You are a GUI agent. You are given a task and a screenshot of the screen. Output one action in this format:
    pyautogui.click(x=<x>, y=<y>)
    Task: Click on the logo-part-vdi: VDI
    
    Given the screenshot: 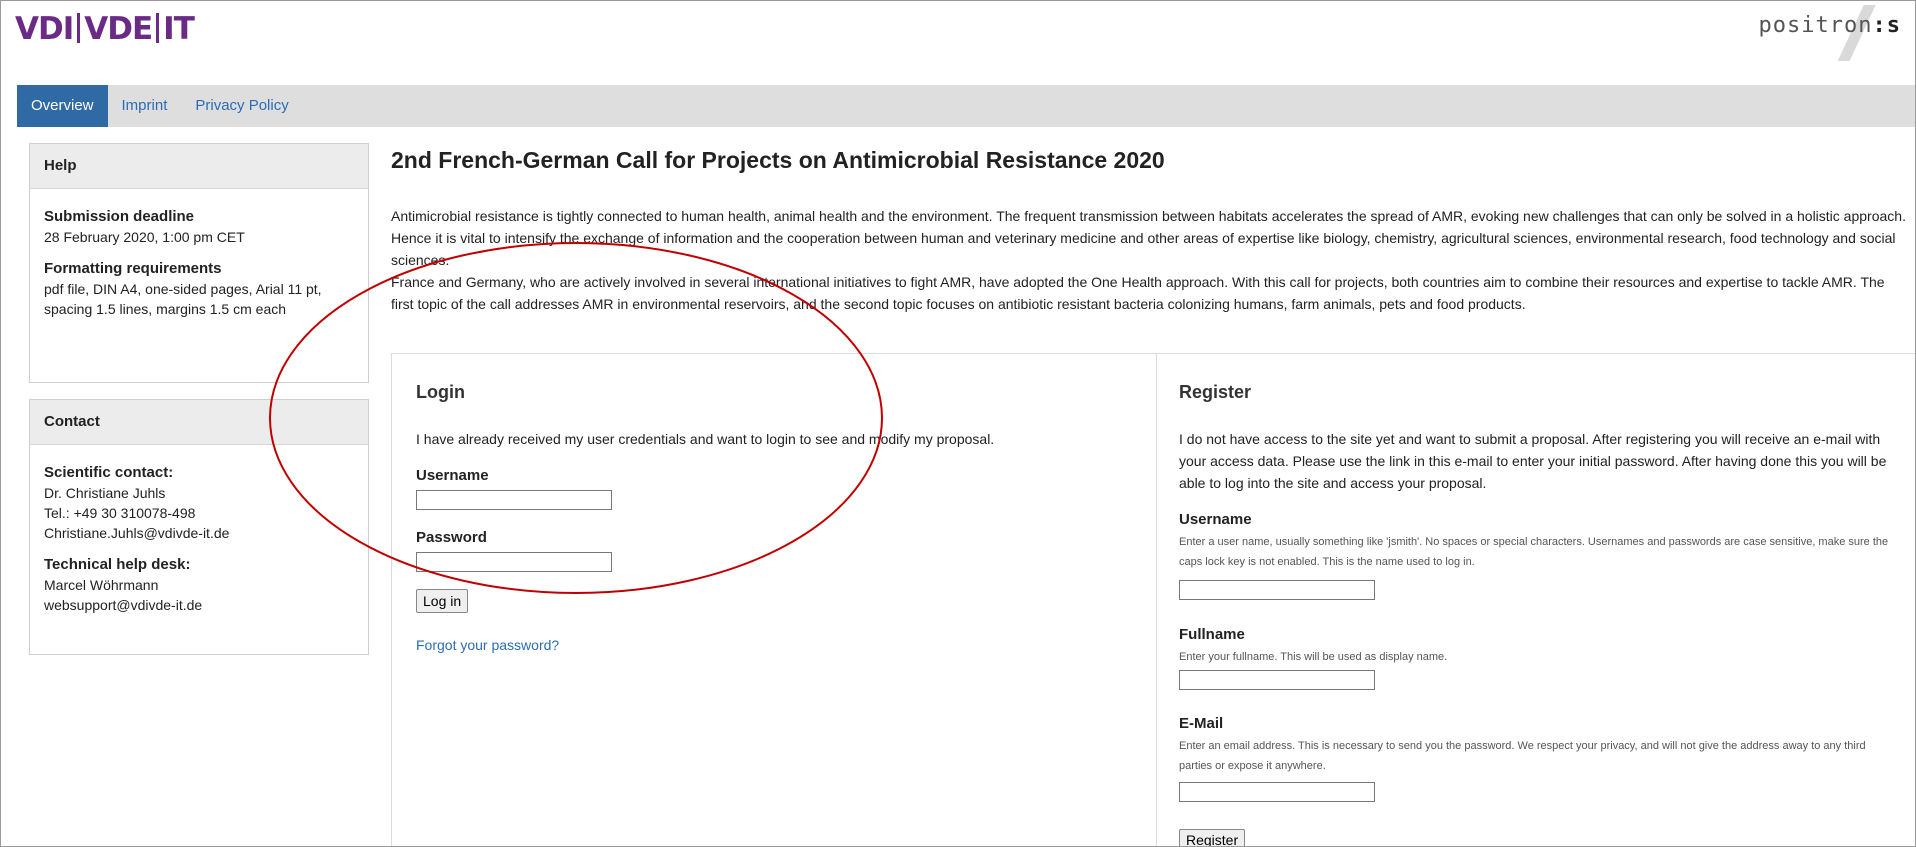 What is the action you would take?
    pyautogui.click(x=44, y=29)
    